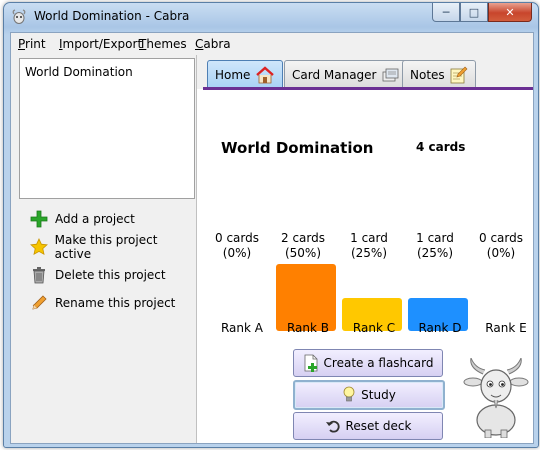 The width and height of the screenshot is (540, 450). Describe the element at coordinates (39, 275) in the screenshot. I see `trash-icon` at that location.